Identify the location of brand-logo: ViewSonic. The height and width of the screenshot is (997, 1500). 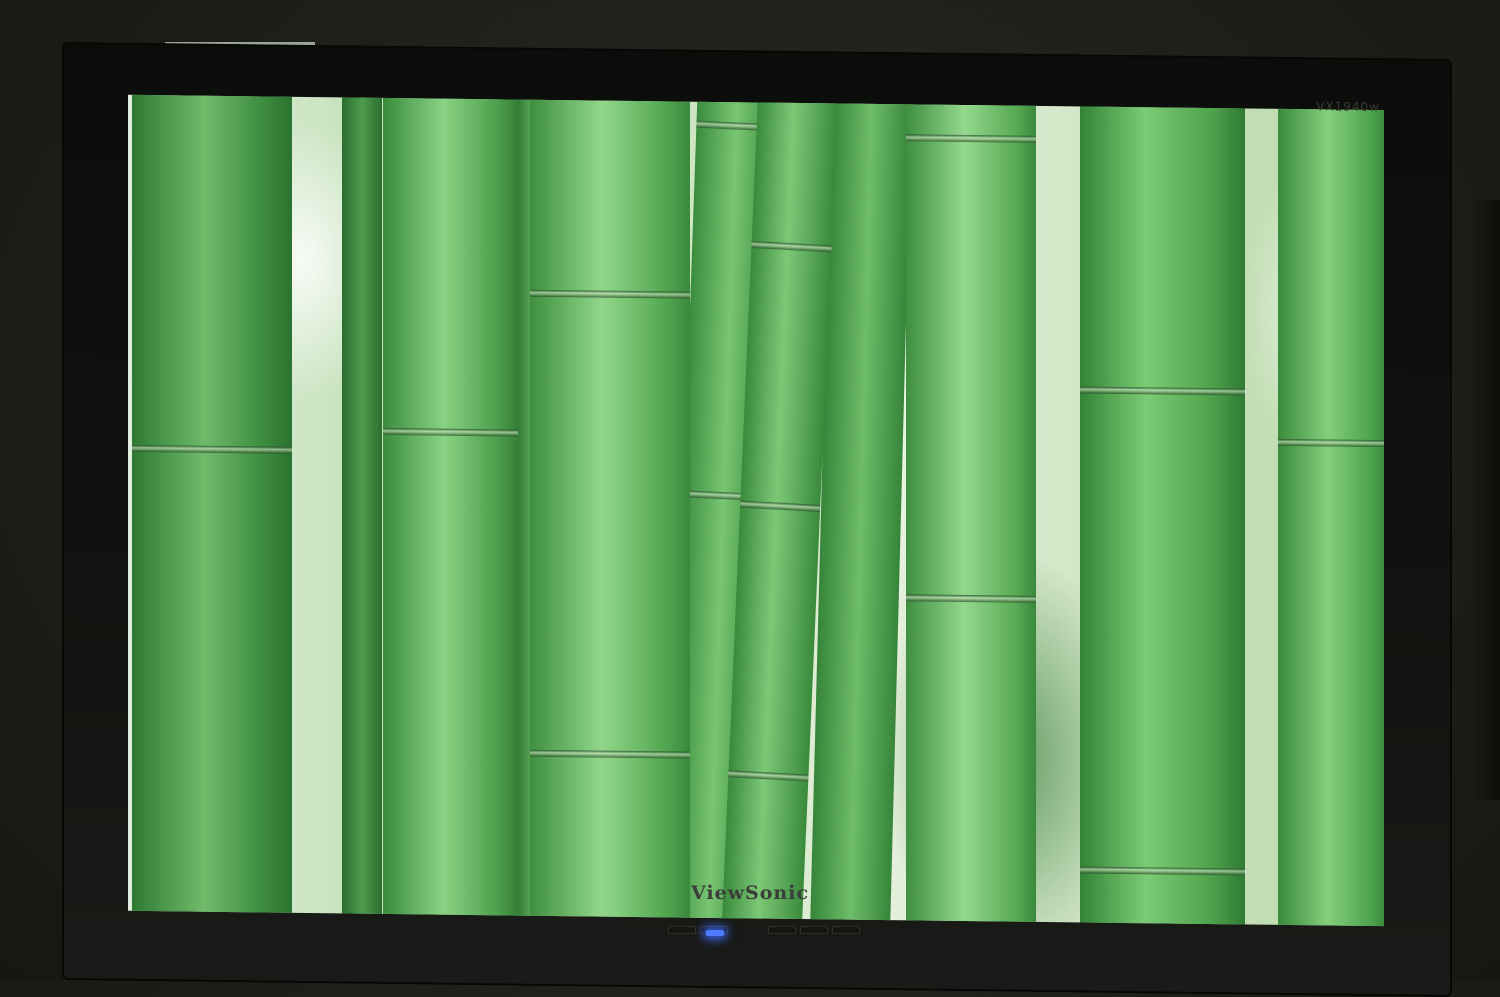
(750, 893).